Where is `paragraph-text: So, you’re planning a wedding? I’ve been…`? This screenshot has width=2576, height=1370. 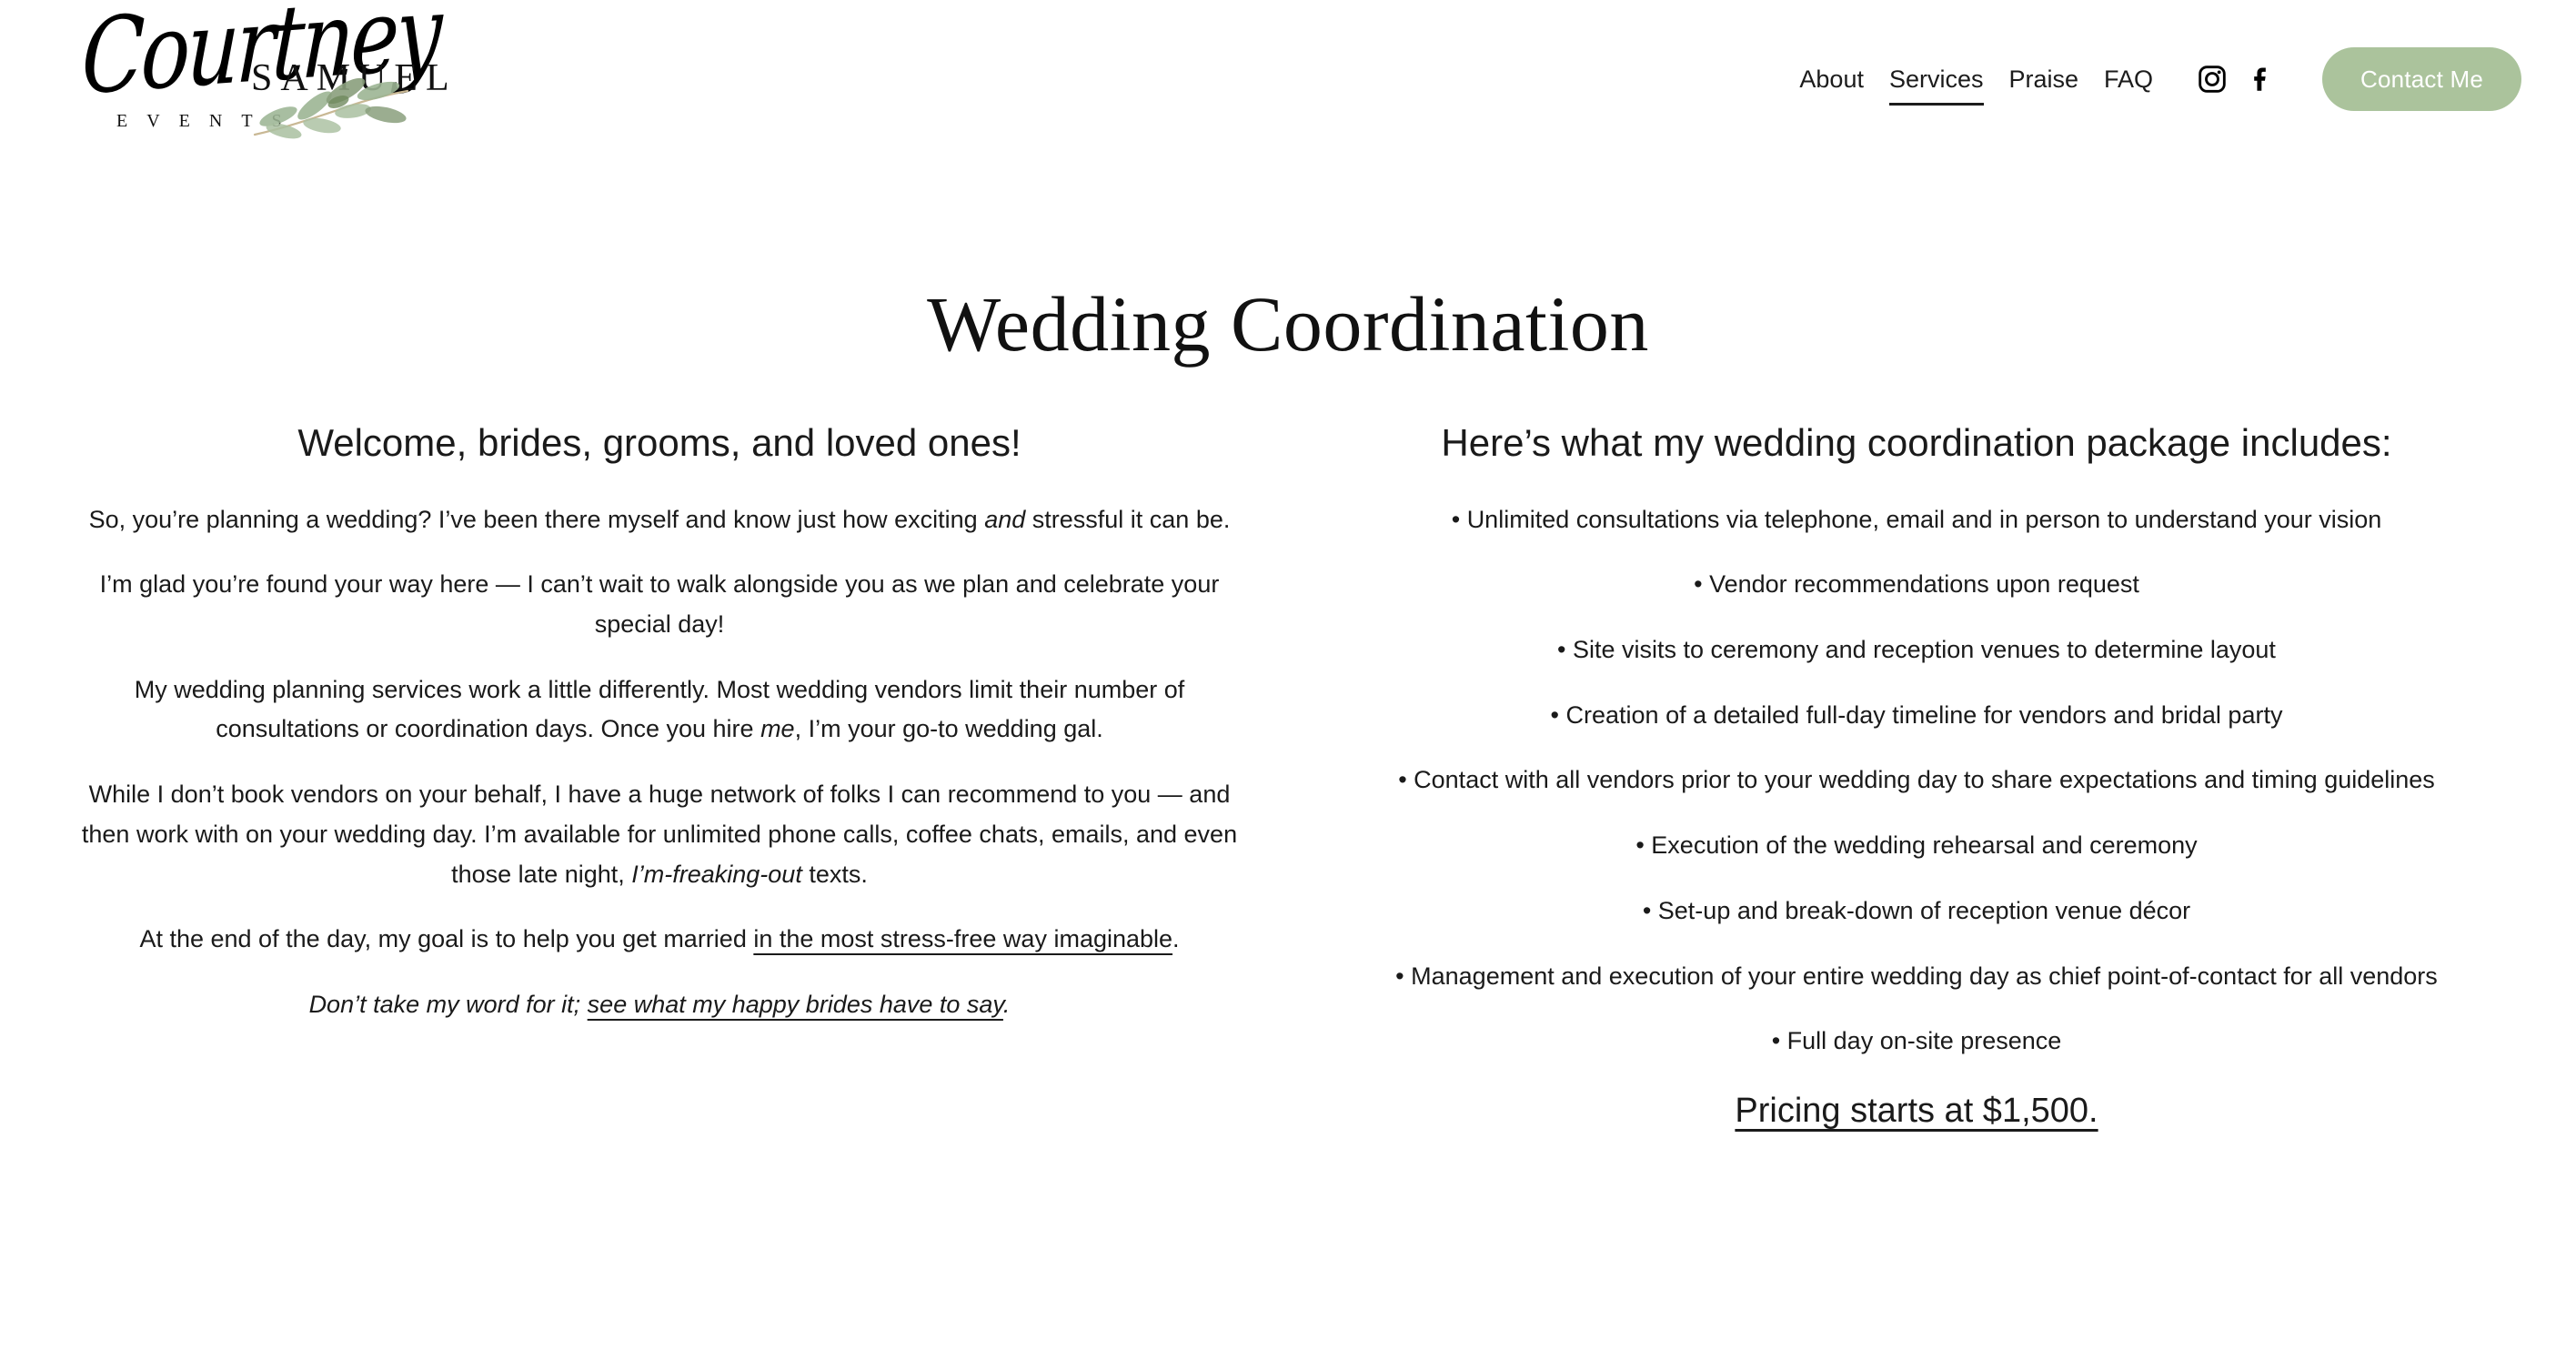
paragraph-text: So, you’re planning a wedding? I’ve been… is located at coordinates (536, 519).